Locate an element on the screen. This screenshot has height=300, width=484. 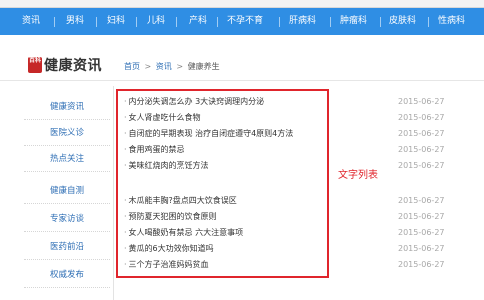
top-nav-bar: 资讯 男科 妇科 儿科 产科 不孕不育 肝病科 肿瘤科 皮肤科 性病科 is located at coordinates (242, 21).